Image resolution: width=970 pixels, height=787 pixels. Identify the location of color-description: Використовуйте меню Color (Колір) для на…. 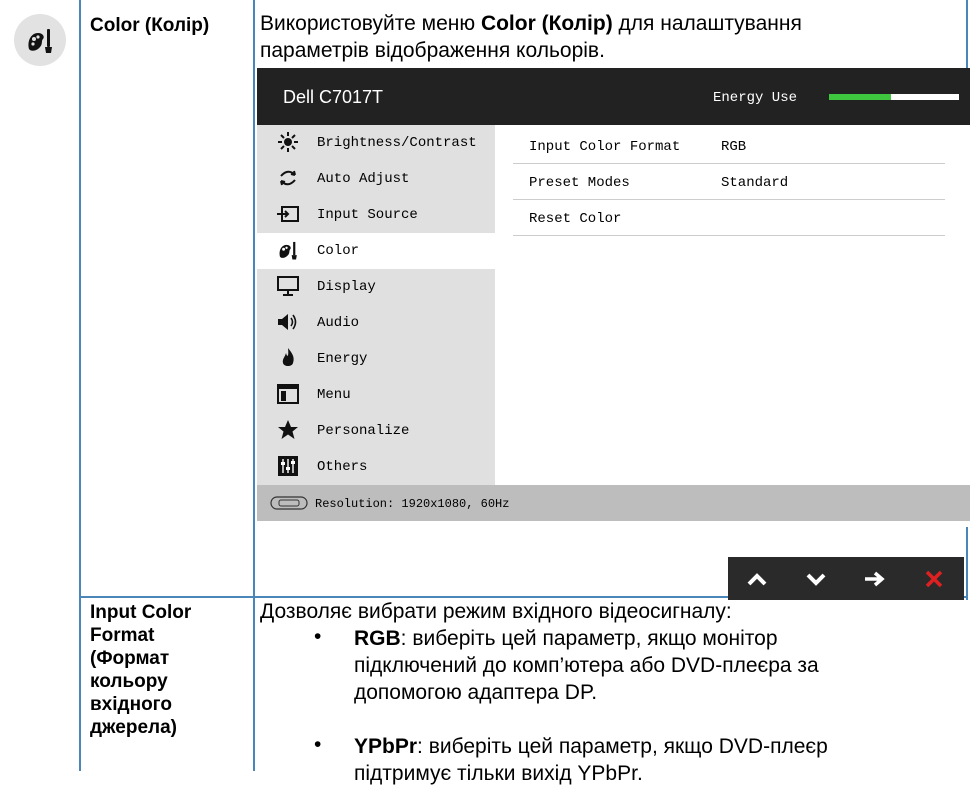
(610, 37).